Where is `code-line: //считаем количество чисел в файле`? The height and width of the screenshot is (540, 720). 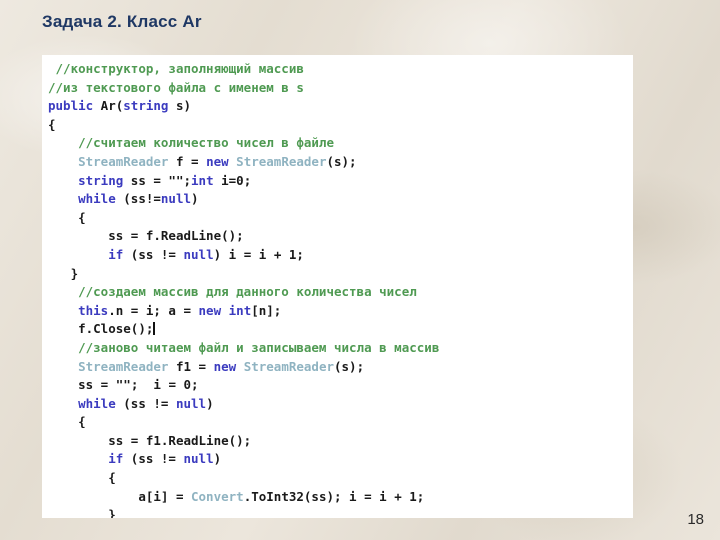
code-line: //считаем количество чисел в файле is located at coordinates (337, 143).